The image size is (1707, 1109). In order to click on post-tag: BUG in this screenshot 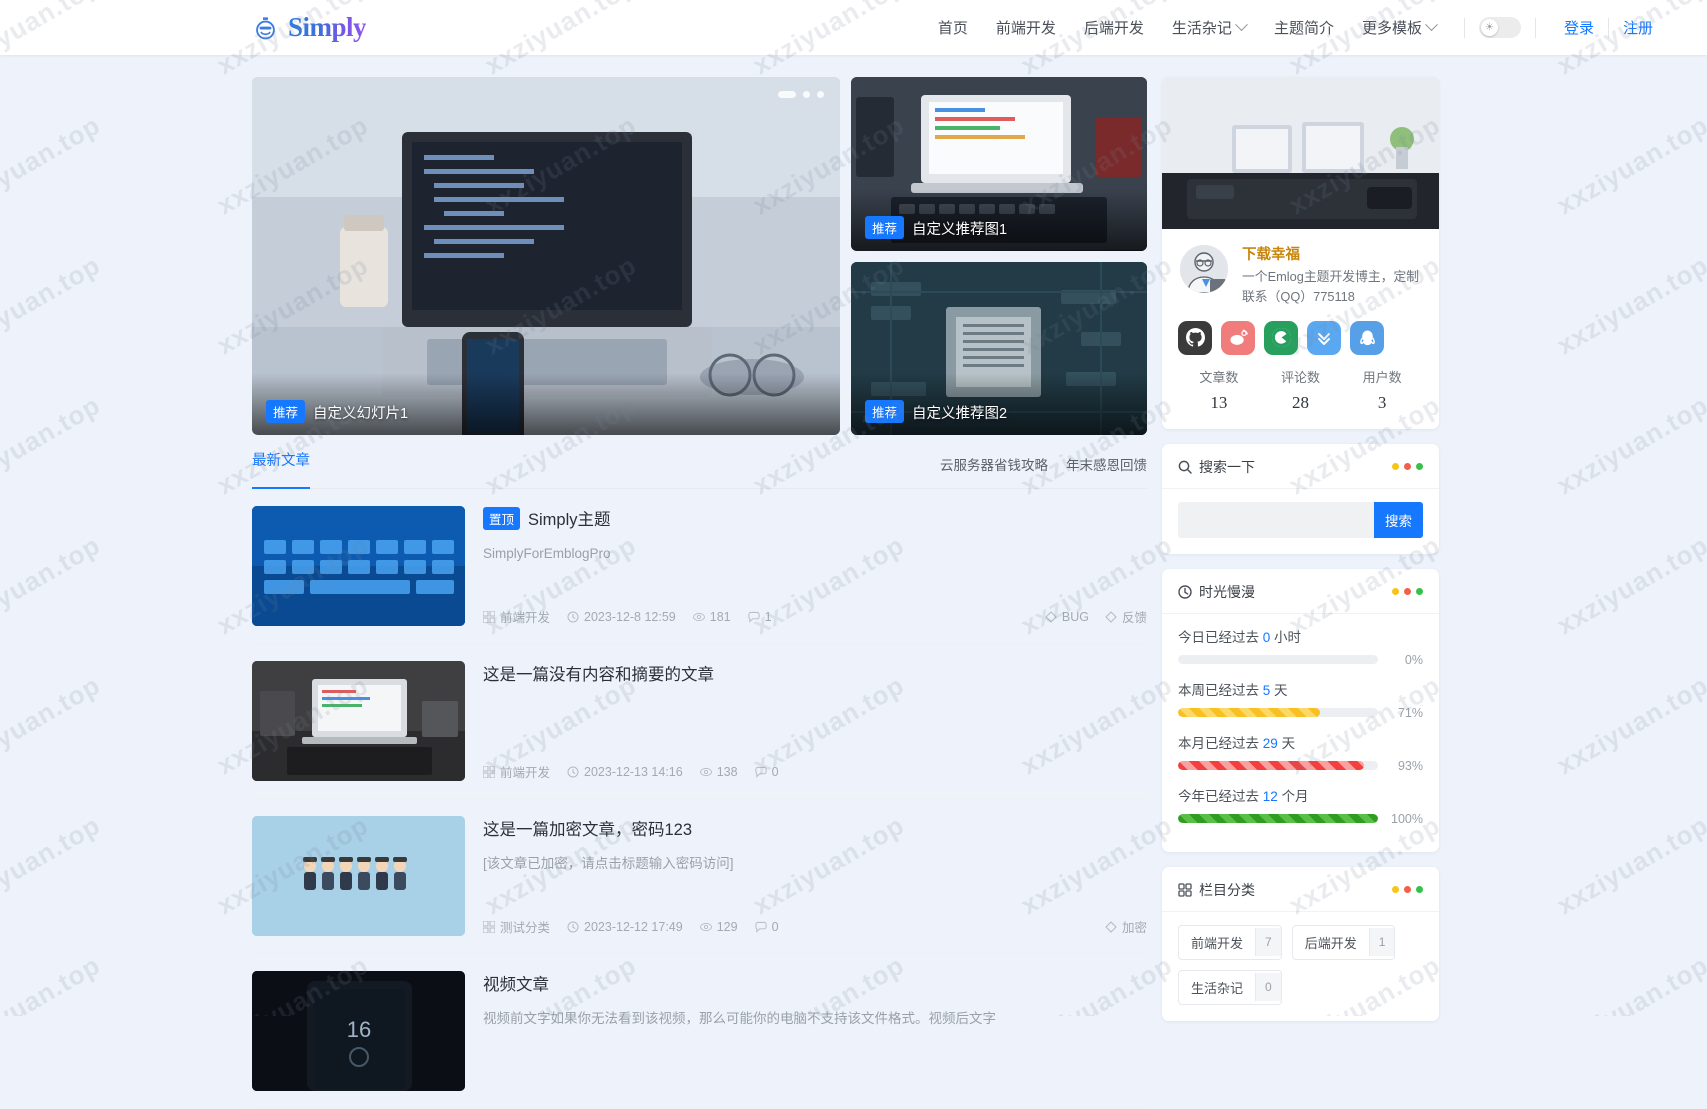, I will do `click(1067, 616)`.